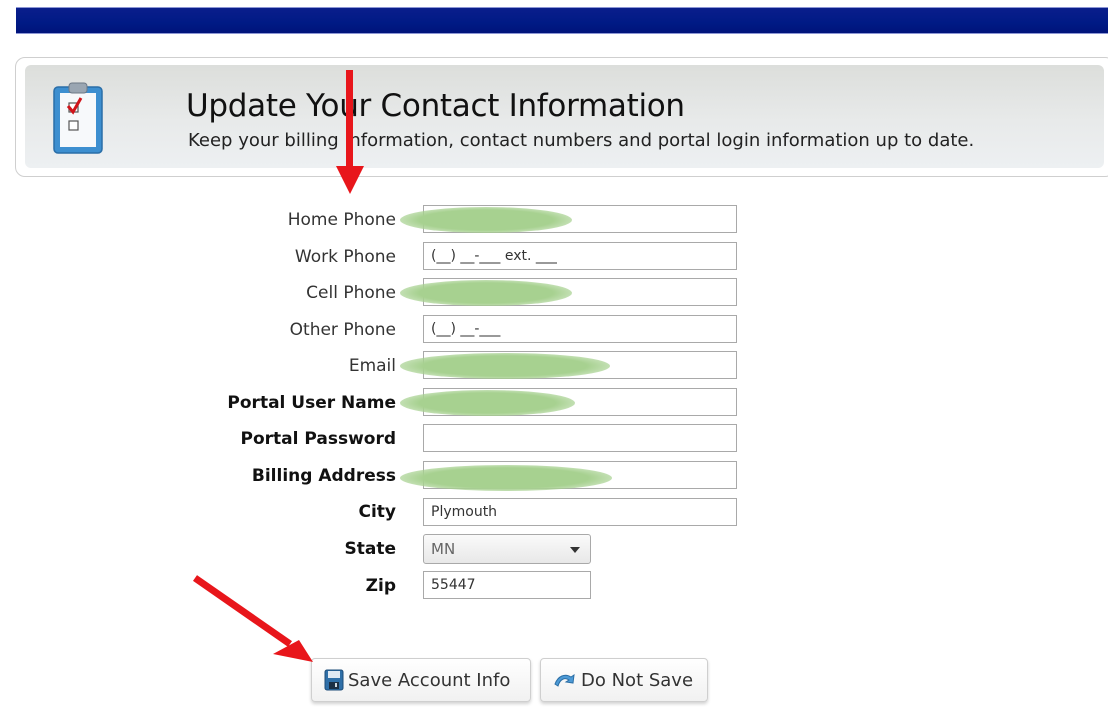 The image size is (1108, 710). What do you see at coordinates (370, 549) in the screenshot?
I see `state-label: State` at bounding box center [370, 549].